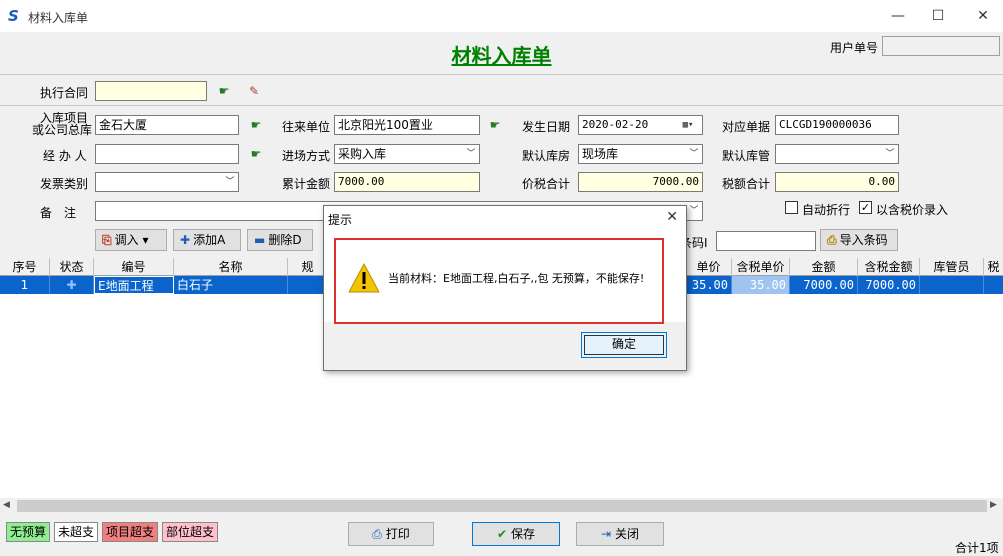 Image resolution: width=1003 pixels, height=556 pixels. What do you see at coordinates (254, 91) in the screenshot?
I see `brush-icon: ✎` at bounding box center [254, 91].